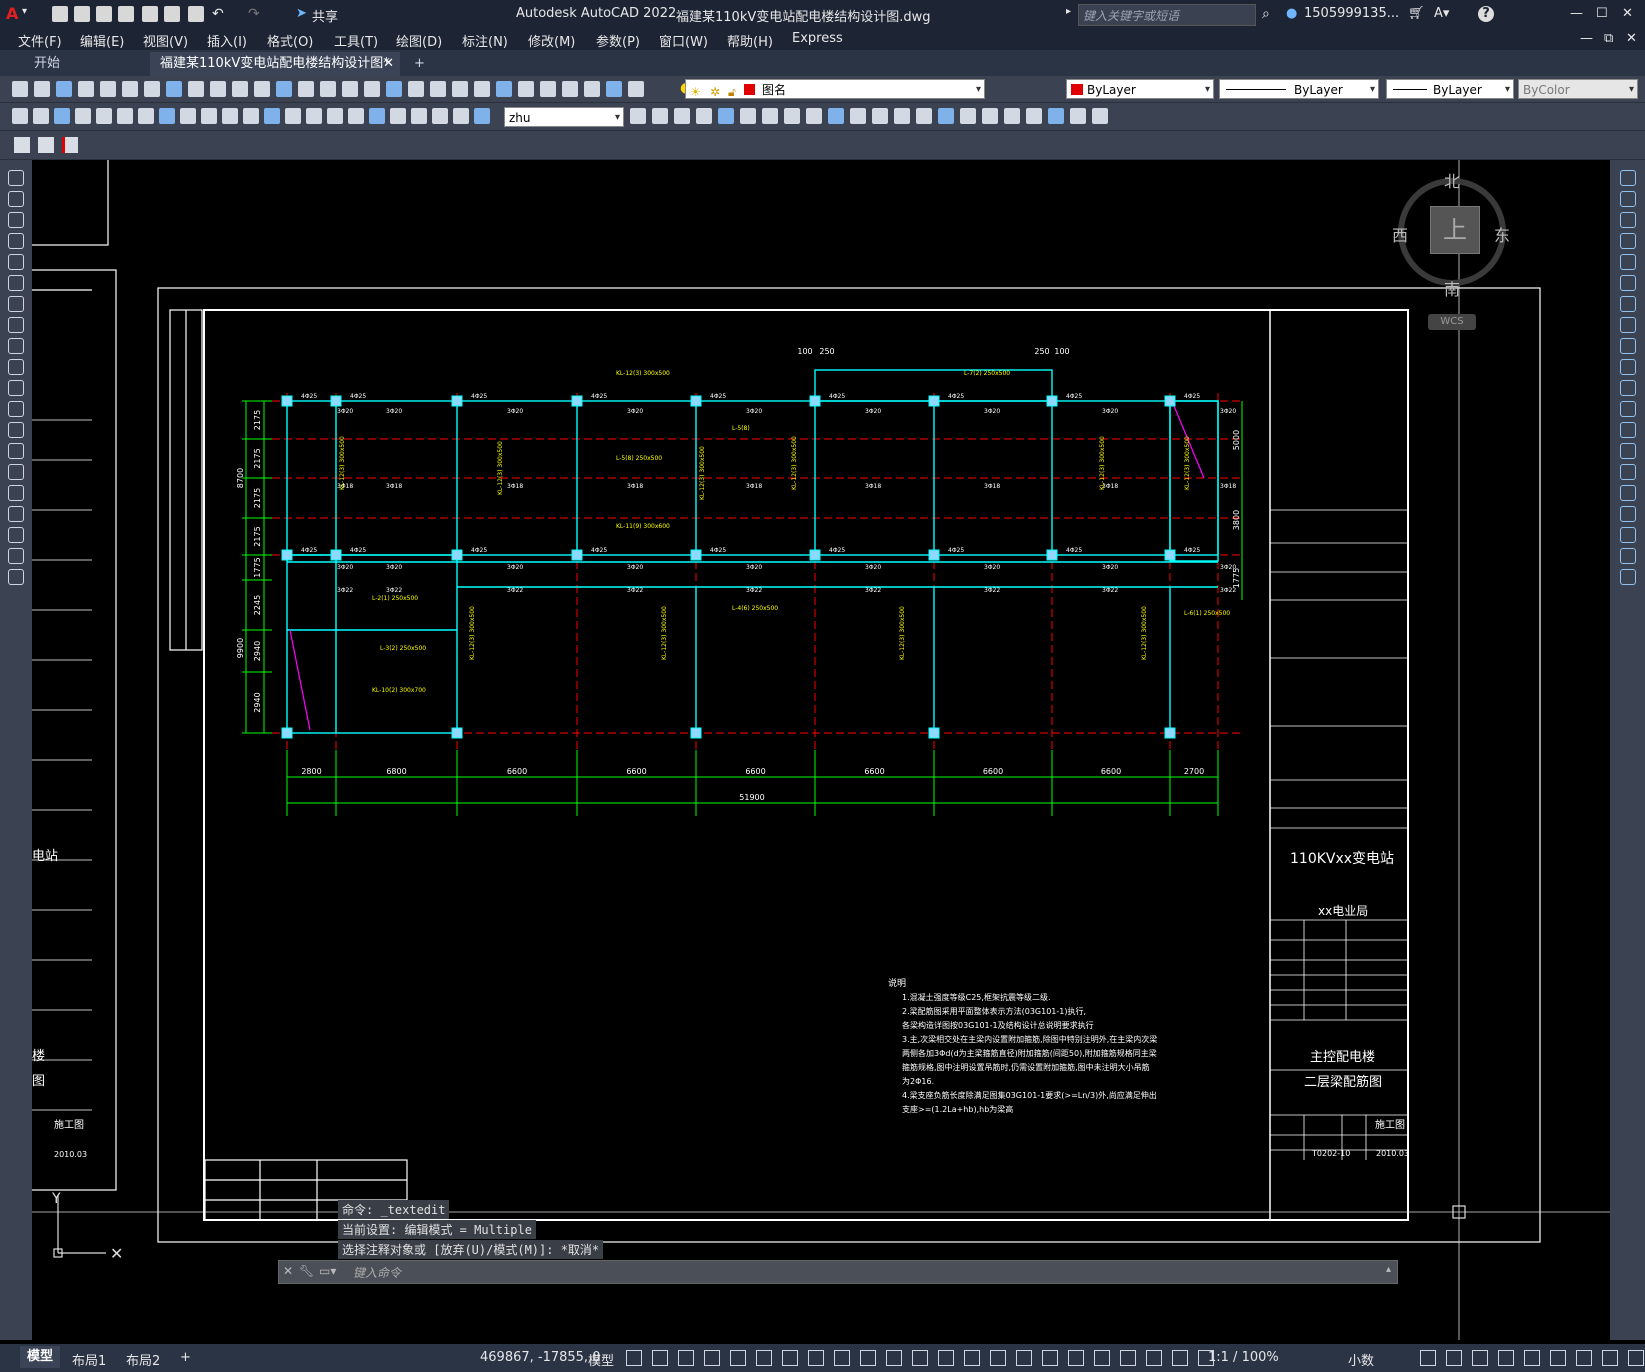  Describe the element at coordinates (327, 1271) in the screenshot. I see `command-prompt-icon: ▭▾` at that location.